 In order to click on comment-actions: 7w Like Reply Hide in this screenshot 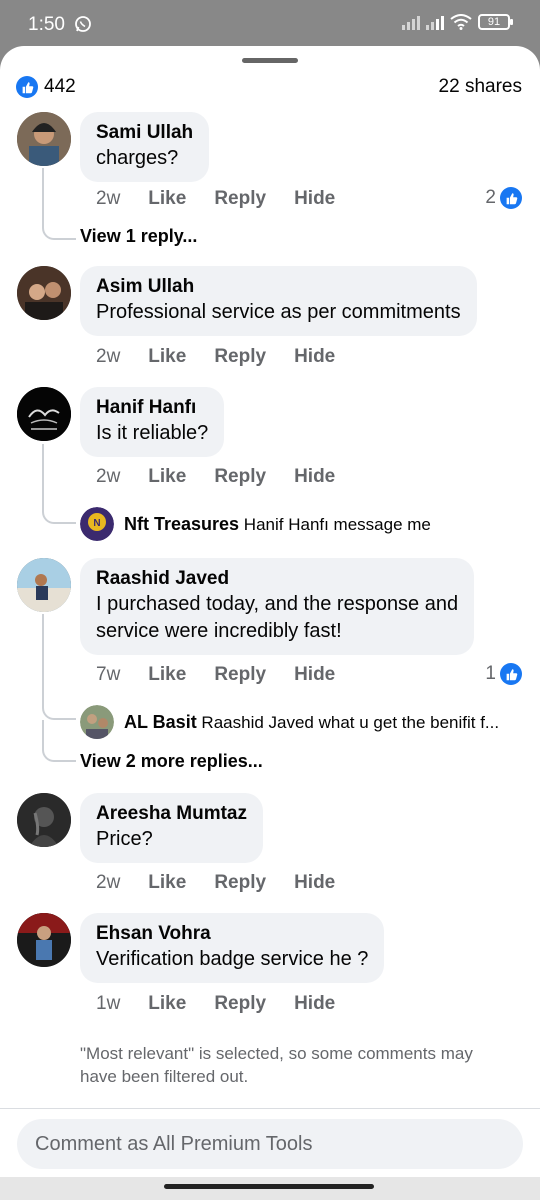, I will do `click(215, 675)`.